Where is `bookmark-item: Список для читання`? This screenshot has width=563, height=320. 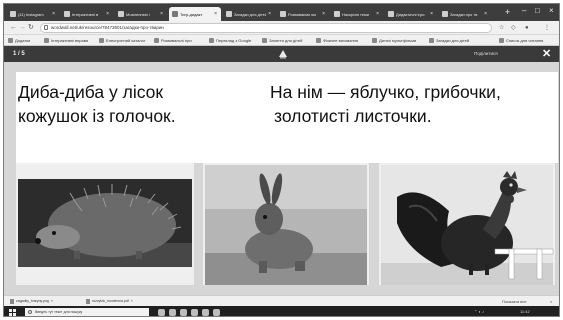 bookmark-item: Список для читання is located at coordinates (521, 40).